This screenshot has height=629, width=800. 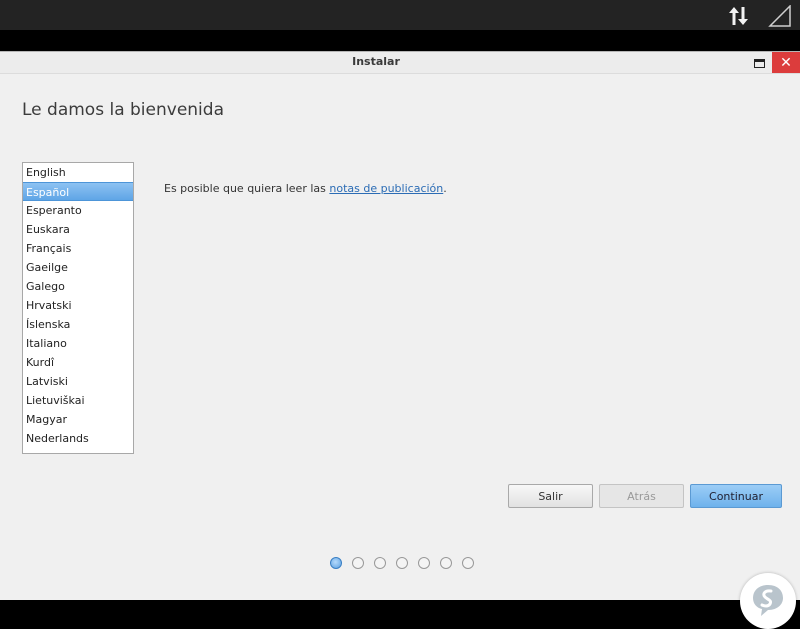 What do you see at coordinates (78, 324) in the screenshot?
I see `language-item: Íslenska` at bounding box center [78, 324].